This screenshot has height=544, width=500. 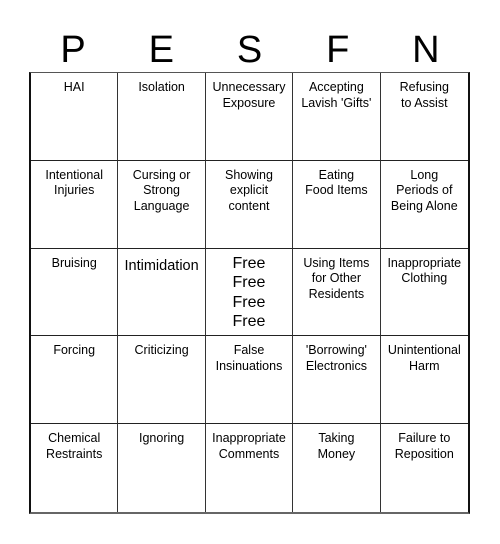 What do you see at coordinates (162, 380) in the screenshot?
I see `bingo-cell: Criticizing` at bounding box center [162, 380].